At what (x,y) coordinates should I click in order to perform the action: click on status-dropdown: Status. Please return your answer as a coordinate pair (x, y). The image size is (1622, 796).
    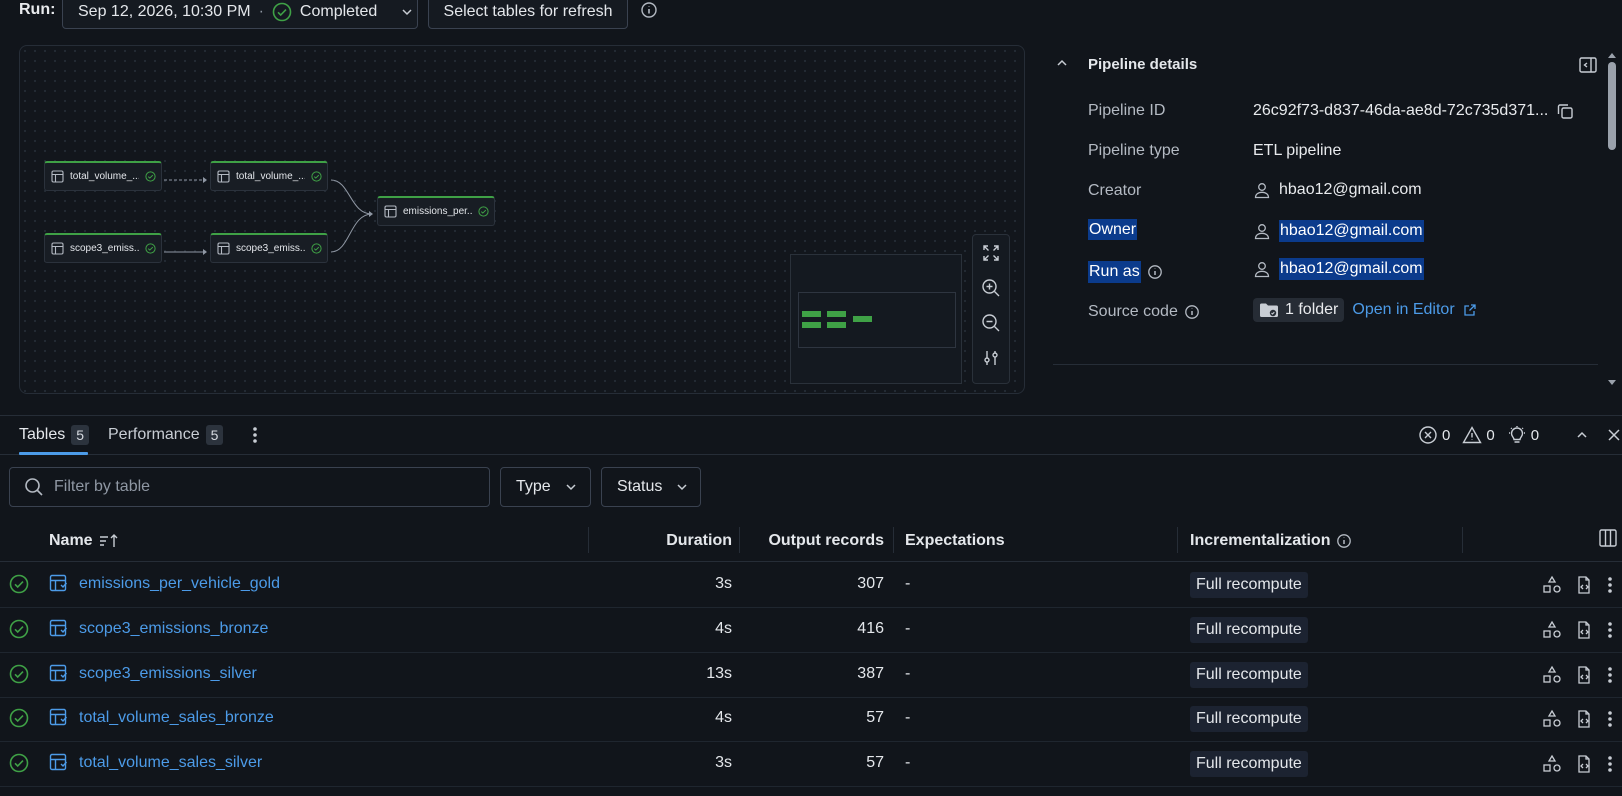
    Looking at the image, I should click on (651, 487).